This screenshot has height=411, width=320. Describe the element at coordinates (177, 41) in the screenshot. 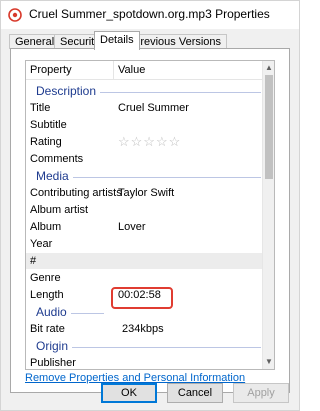

I see `tab-previous-versions: Previous Versions` at that location.